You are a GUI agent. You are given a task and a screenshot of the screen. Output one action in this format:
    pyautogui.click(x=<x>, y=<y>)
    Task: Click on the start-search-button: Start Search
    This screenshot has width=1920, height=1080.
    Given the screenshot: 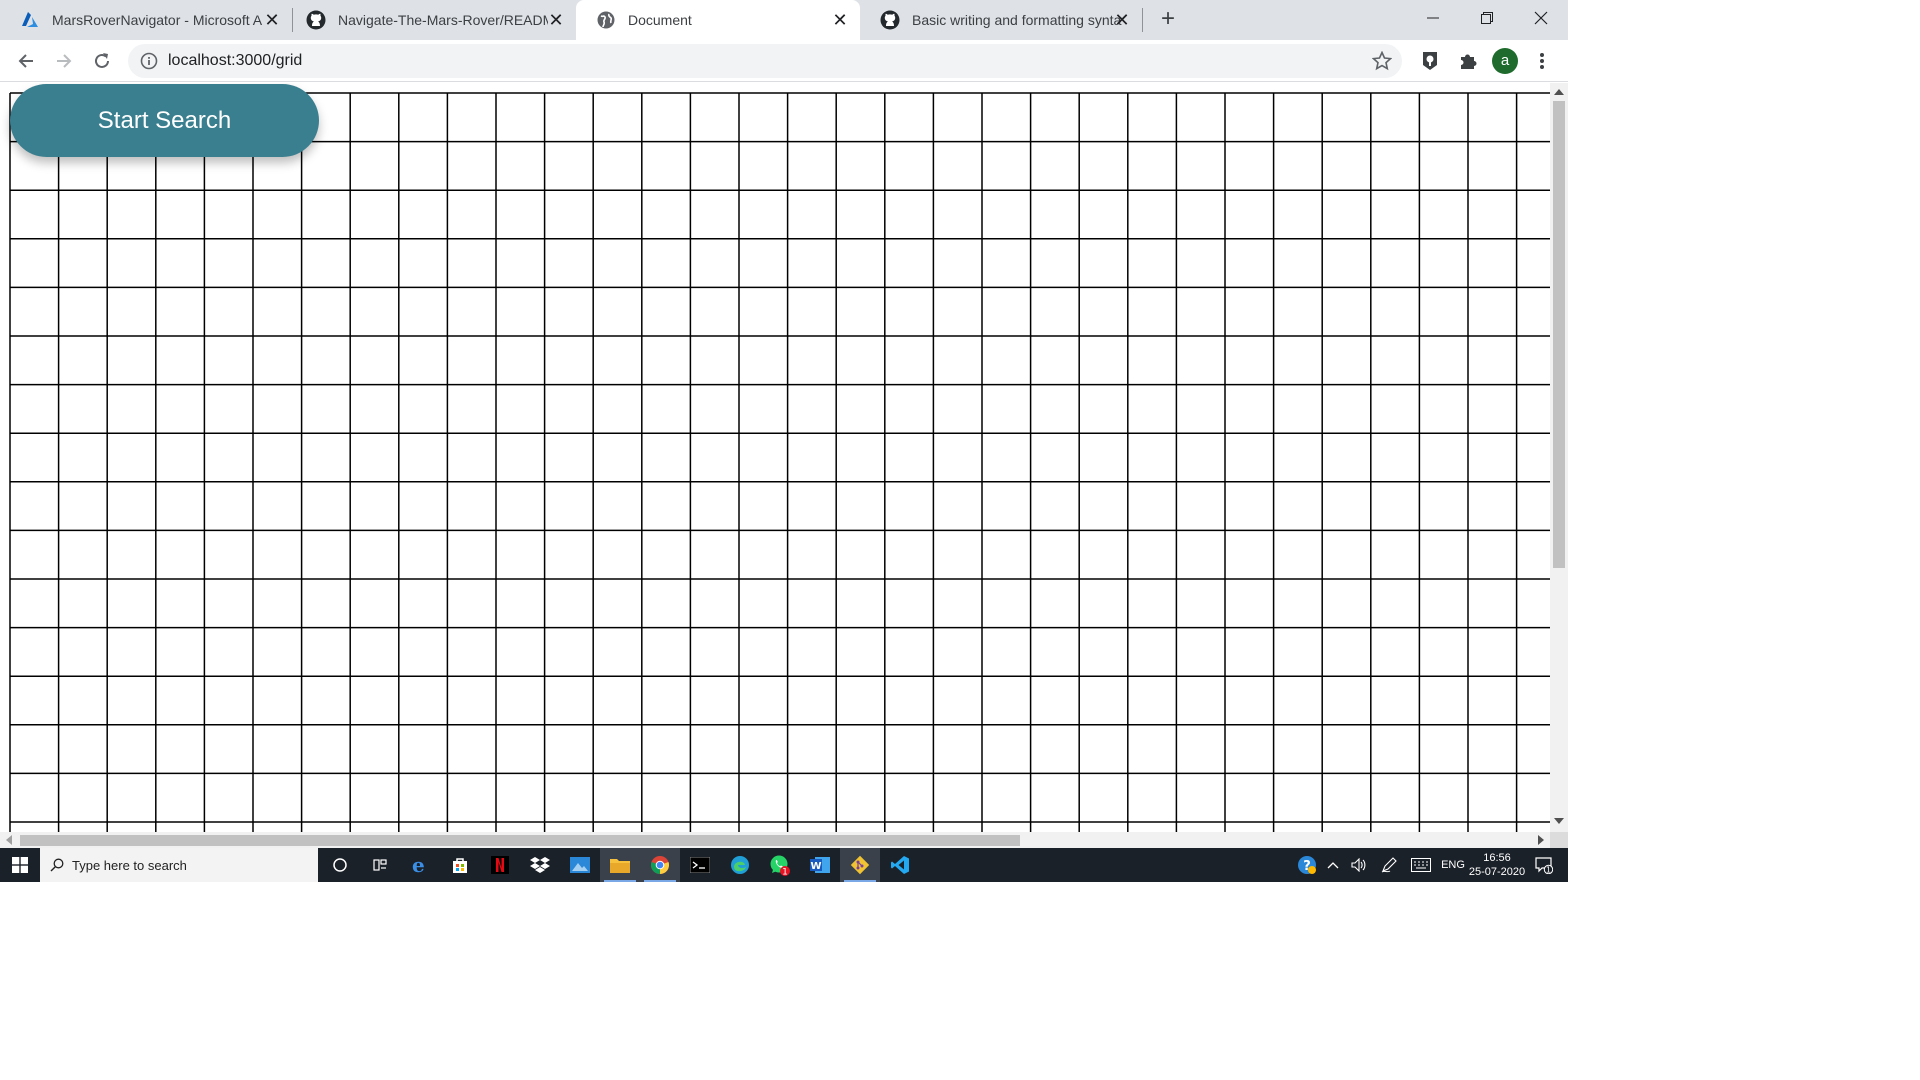 What is the action you would take?
    pyautogui.click(x=164, y=120)
    